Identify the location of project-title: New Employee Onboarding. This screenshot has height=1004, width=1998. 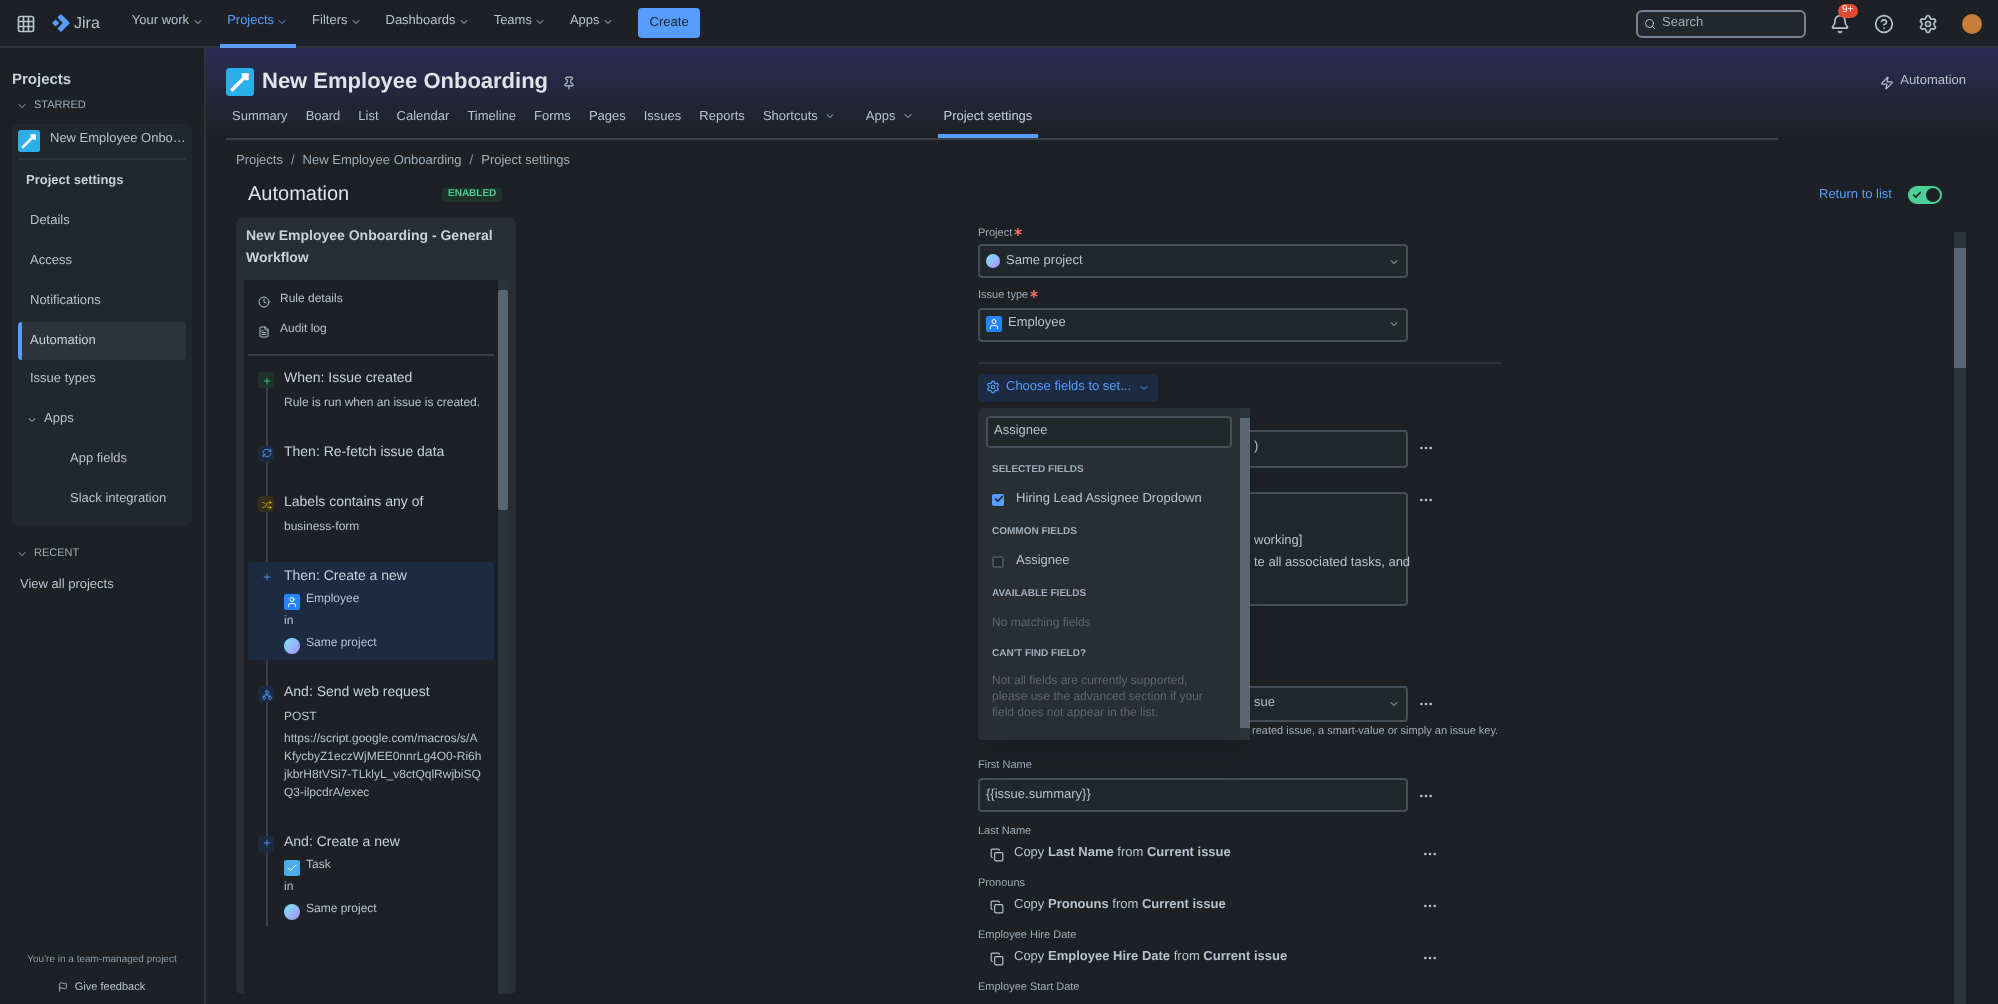
(405, 83).